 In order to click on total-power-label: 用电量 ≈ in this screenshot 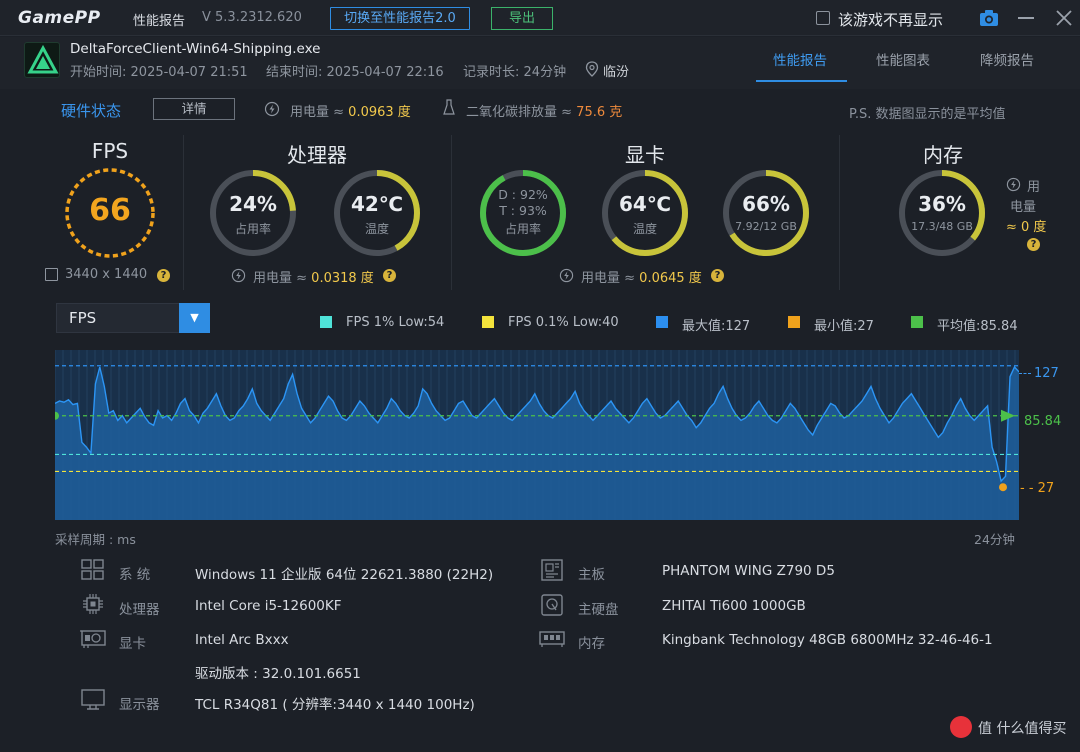, I will do `click(317, 112)`.